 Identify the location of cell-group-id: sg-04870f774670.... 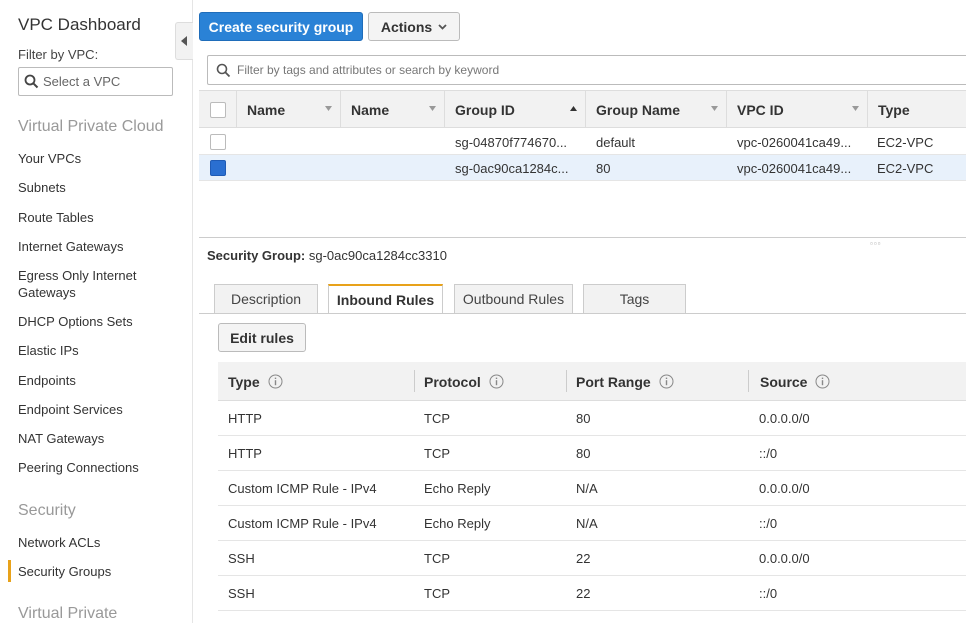
(511, 142).